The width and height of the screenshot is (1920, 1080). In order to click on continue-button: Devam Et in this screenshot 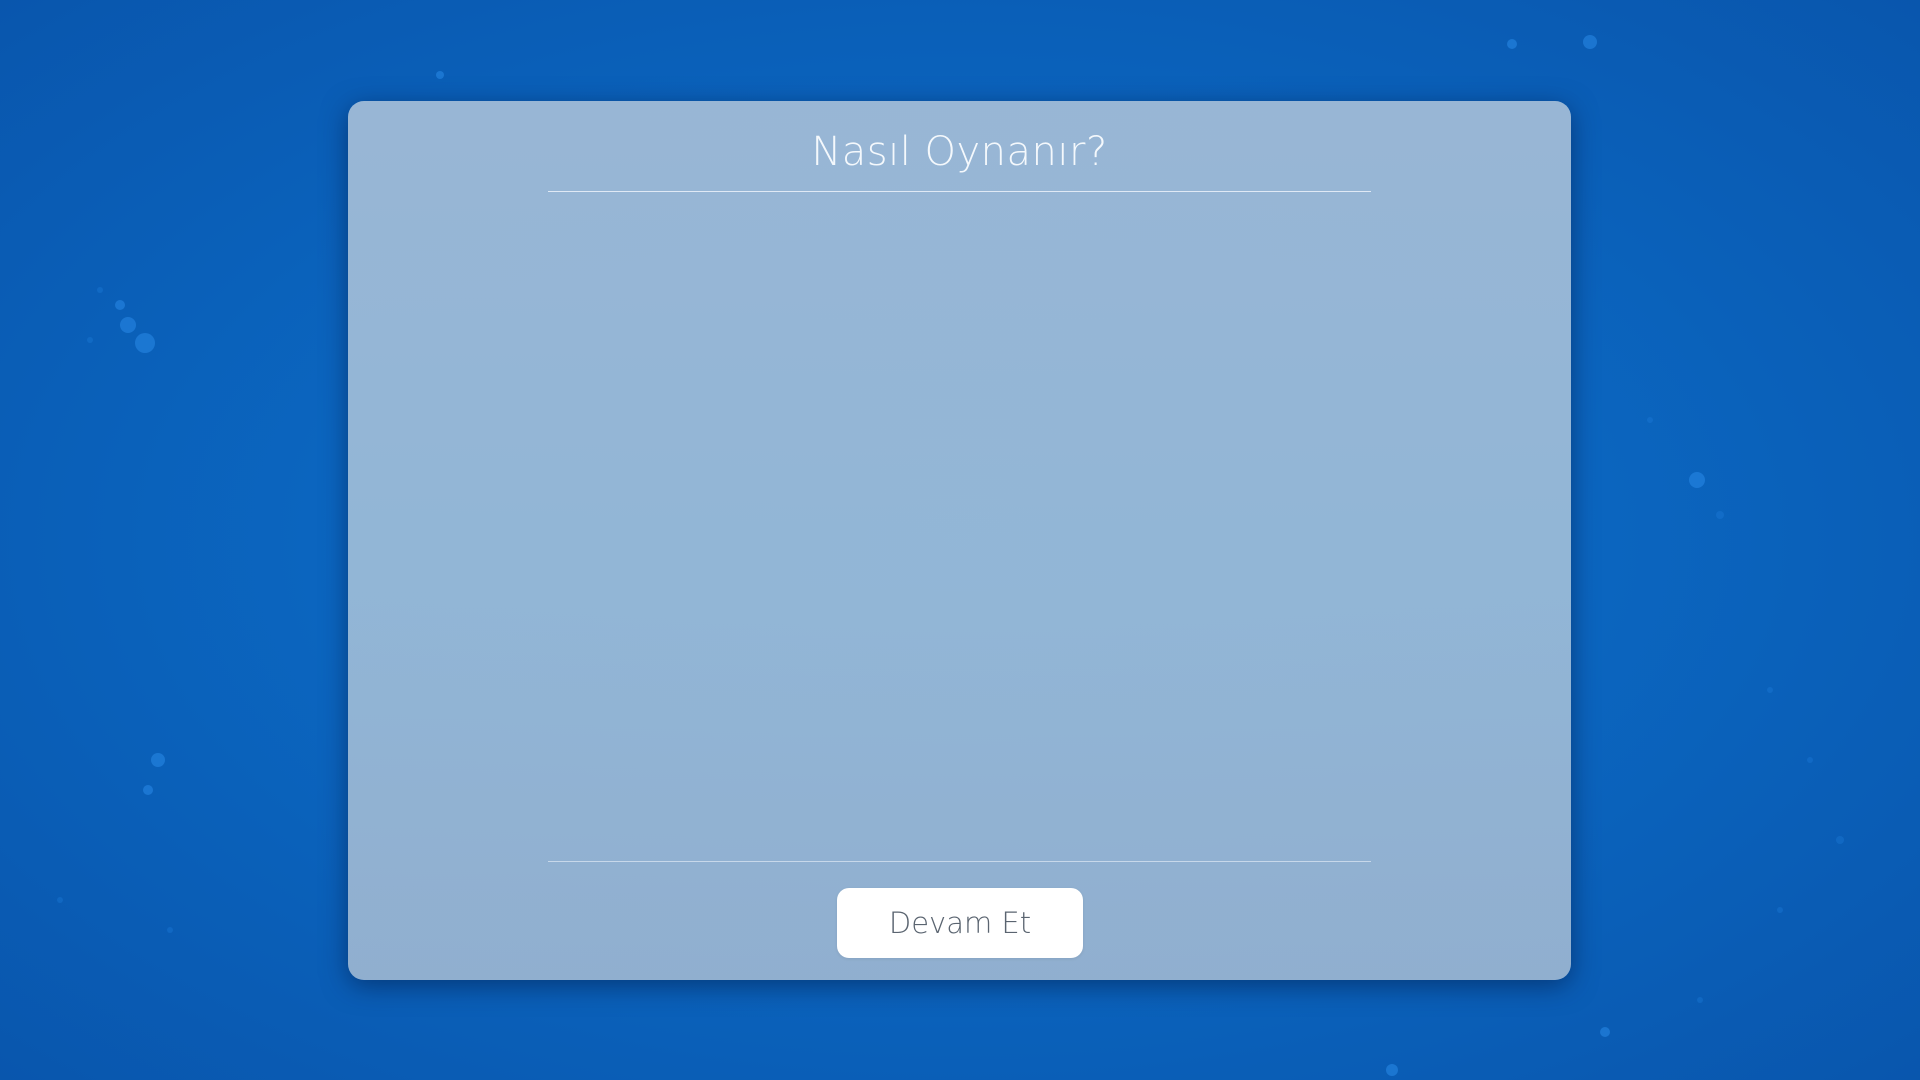, I will do `click(960, 923)`.